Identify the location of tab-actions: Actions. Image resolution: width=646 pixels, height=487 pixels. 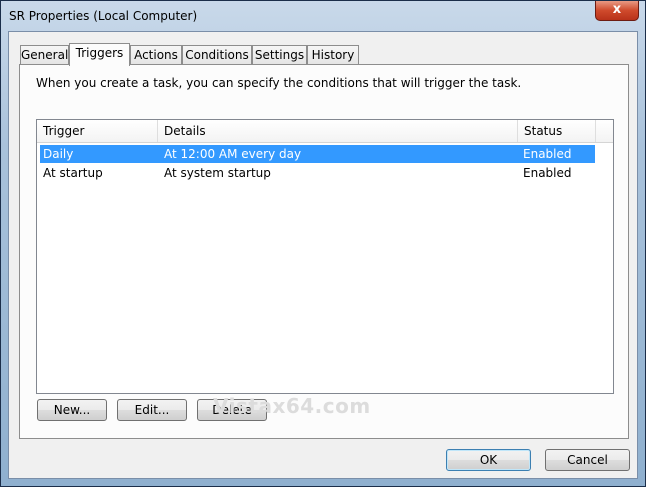
(156, 55).